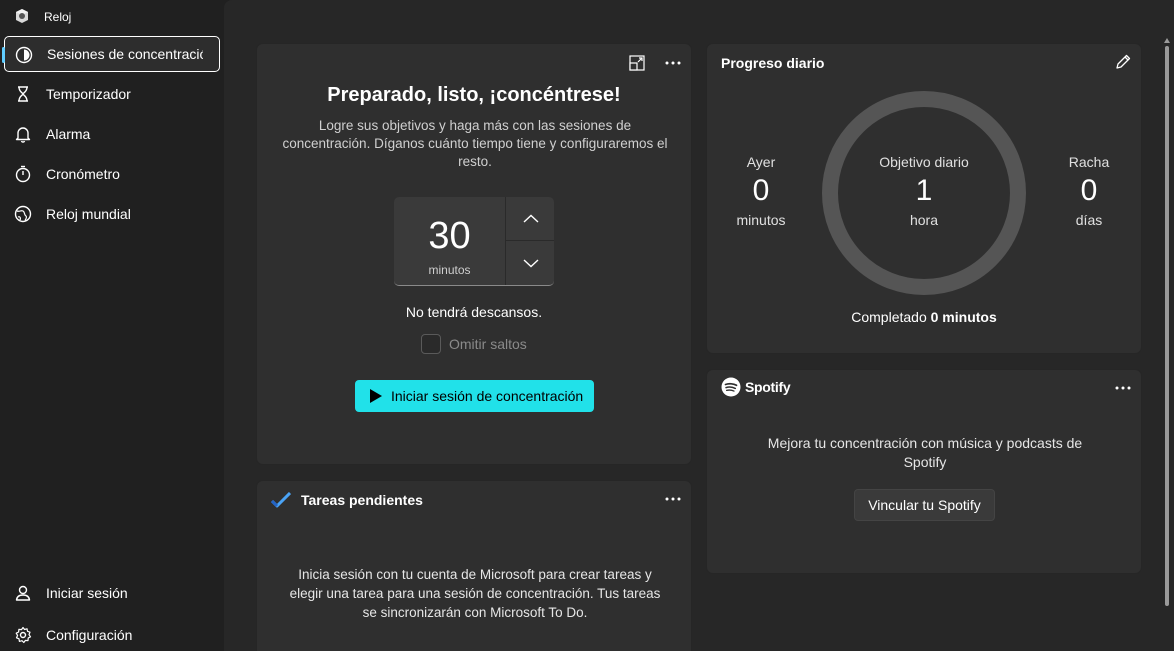 The width and height of the screenshot is (1174, 651). I want to click on compact-overlay-button, so click(637, 63).